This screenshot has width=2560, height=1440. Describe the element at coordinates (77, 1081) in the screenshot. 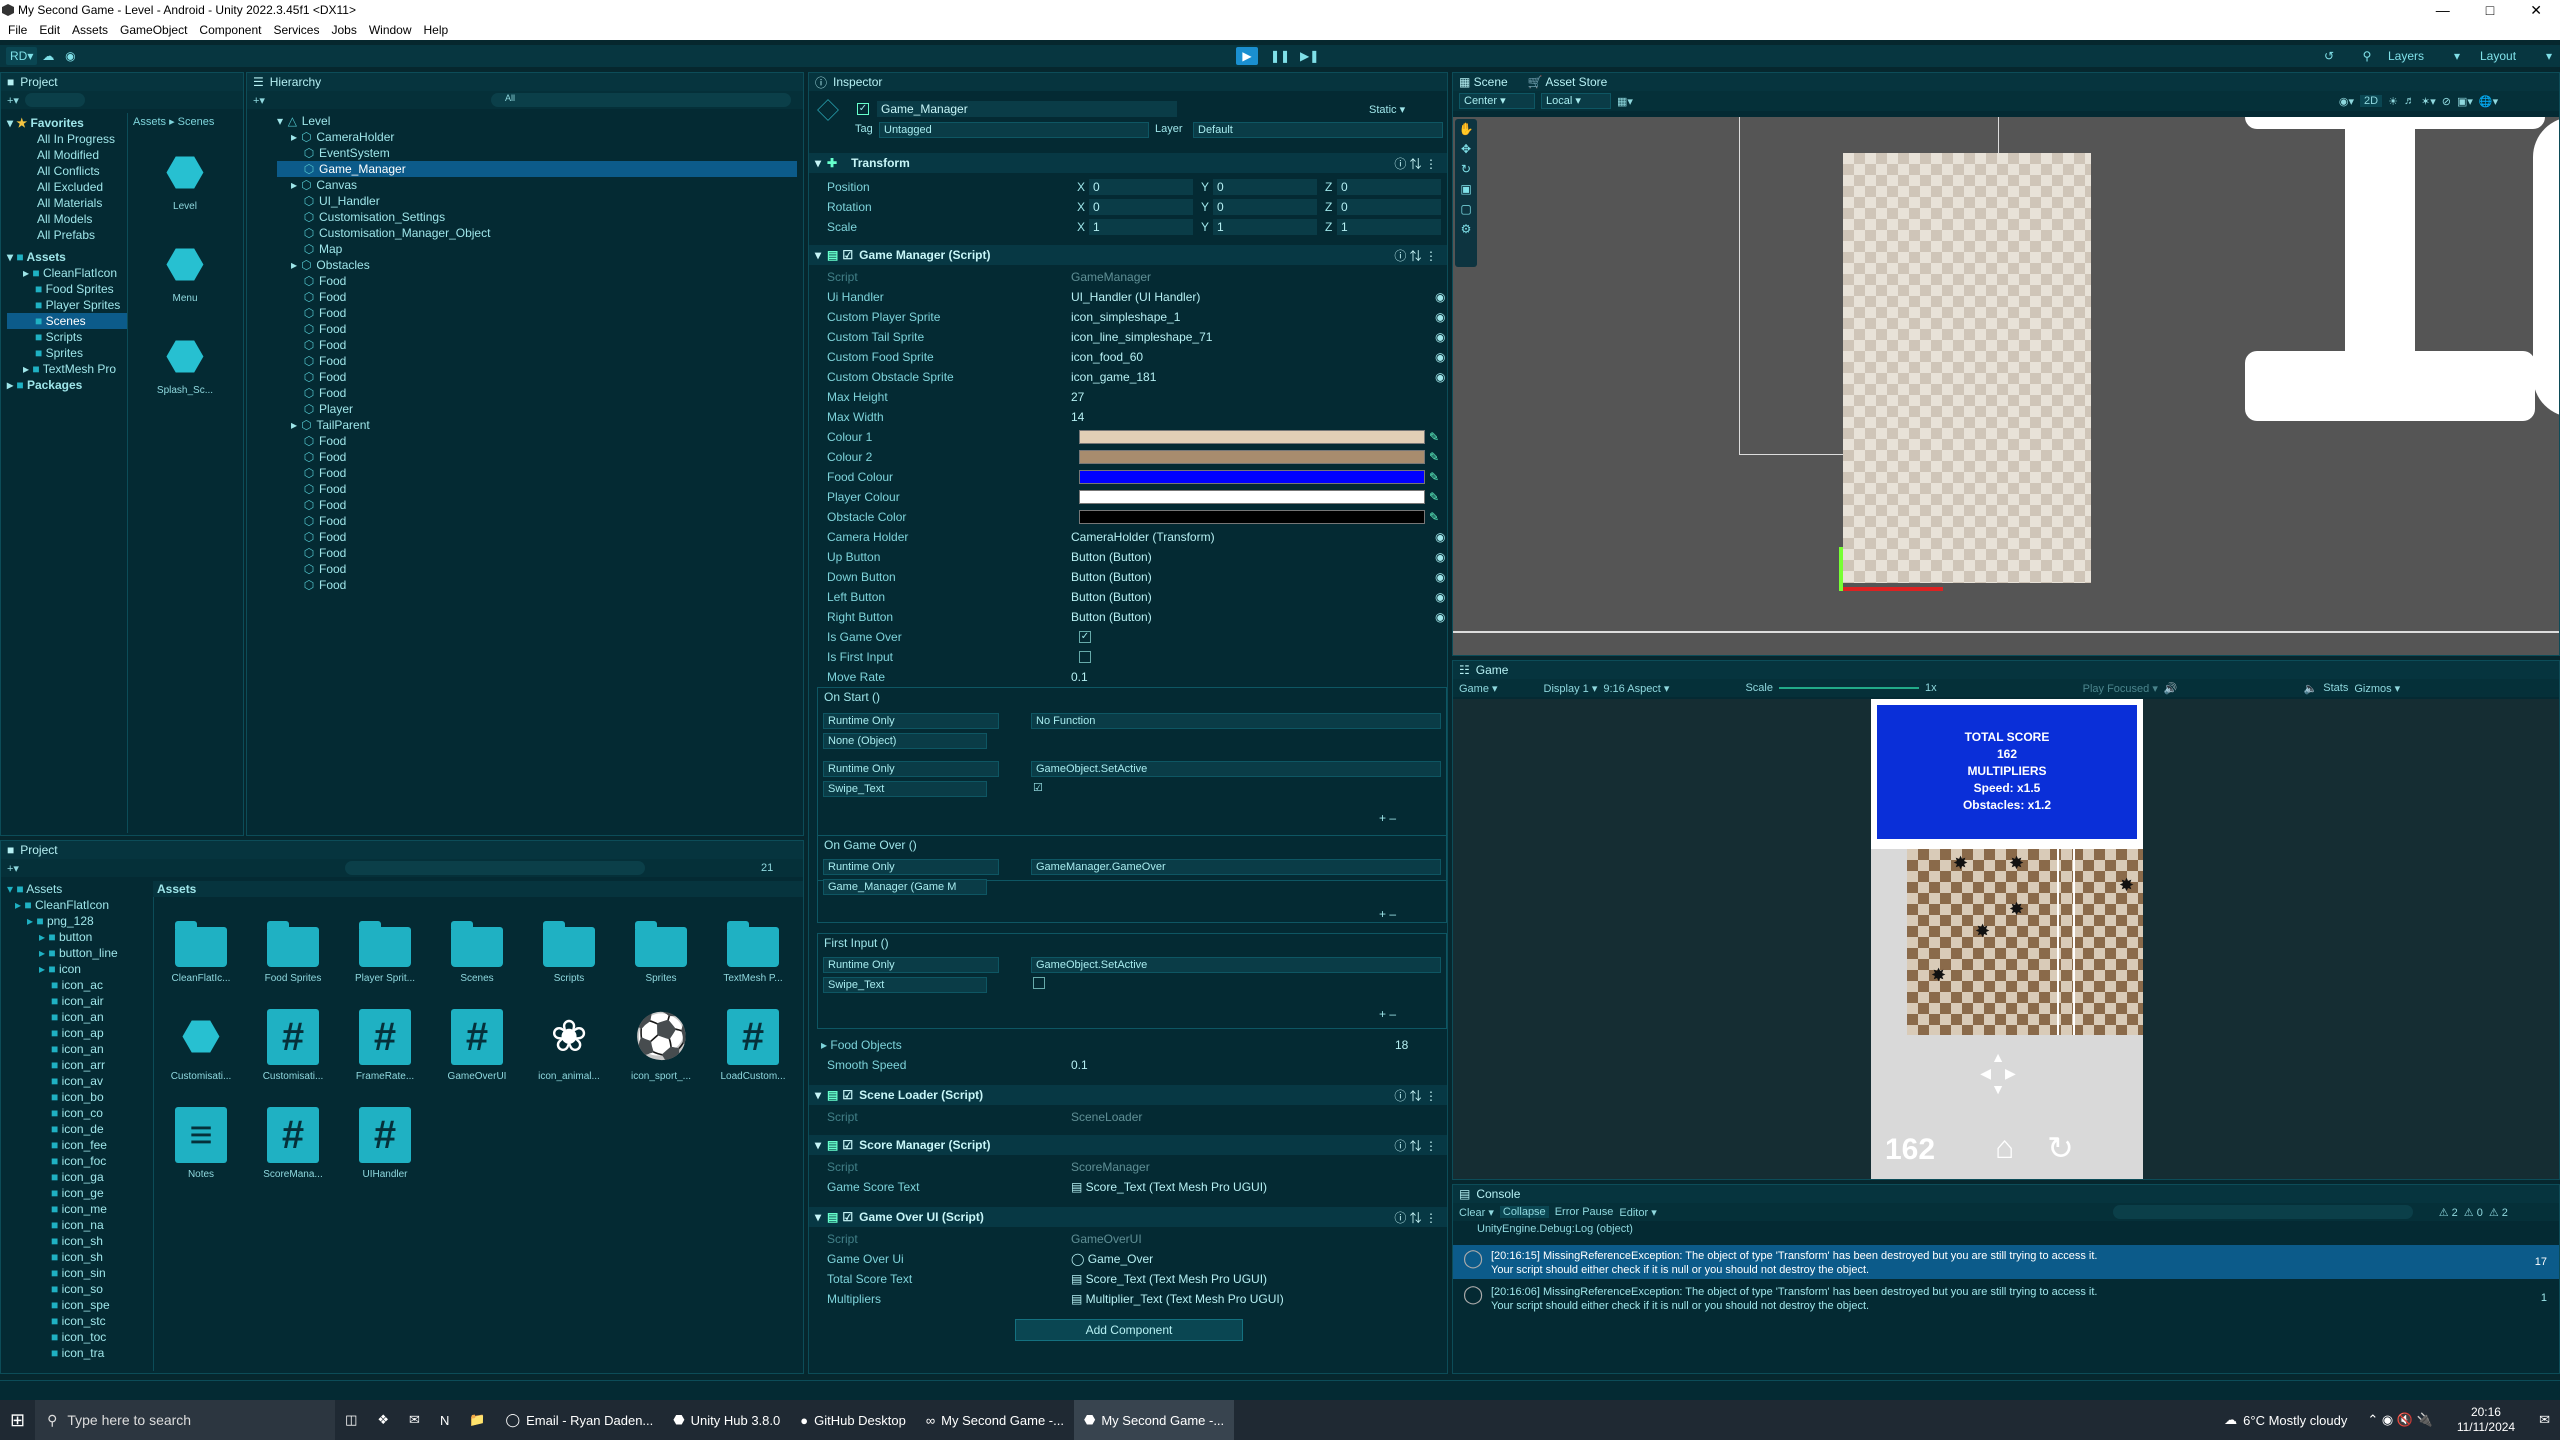

I see `tree-folder-item: ■ icon_av` at that location.